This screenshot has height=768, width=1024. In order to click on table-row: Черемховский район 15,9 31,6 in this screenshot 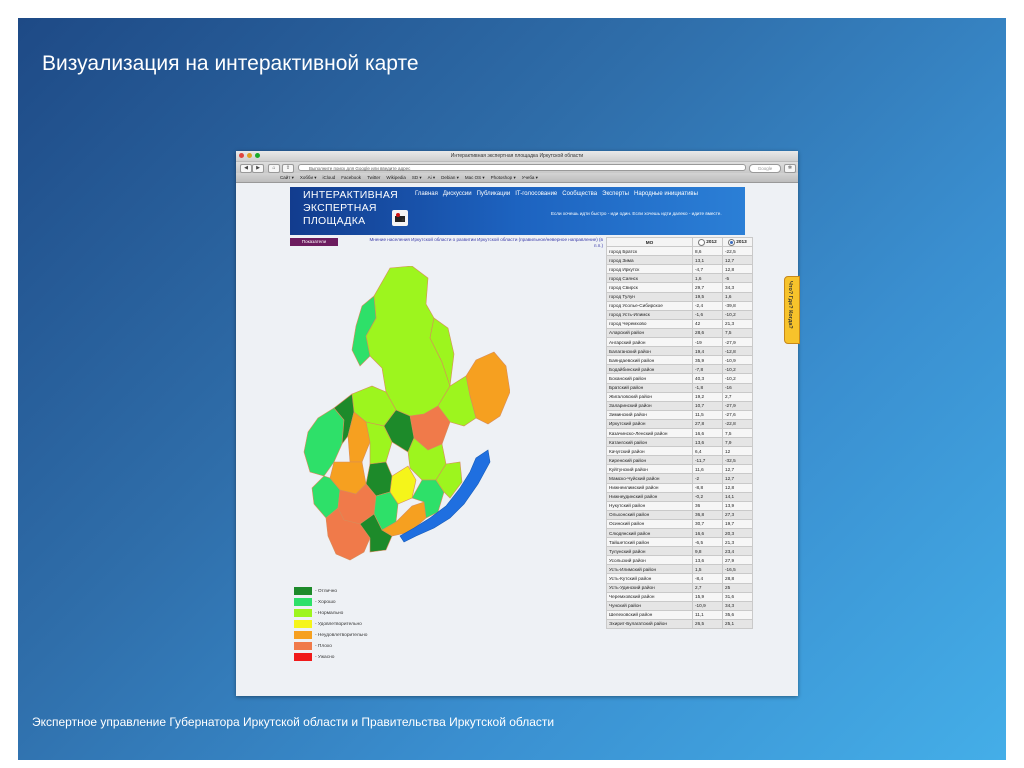, I will do `click(679, 596)`.